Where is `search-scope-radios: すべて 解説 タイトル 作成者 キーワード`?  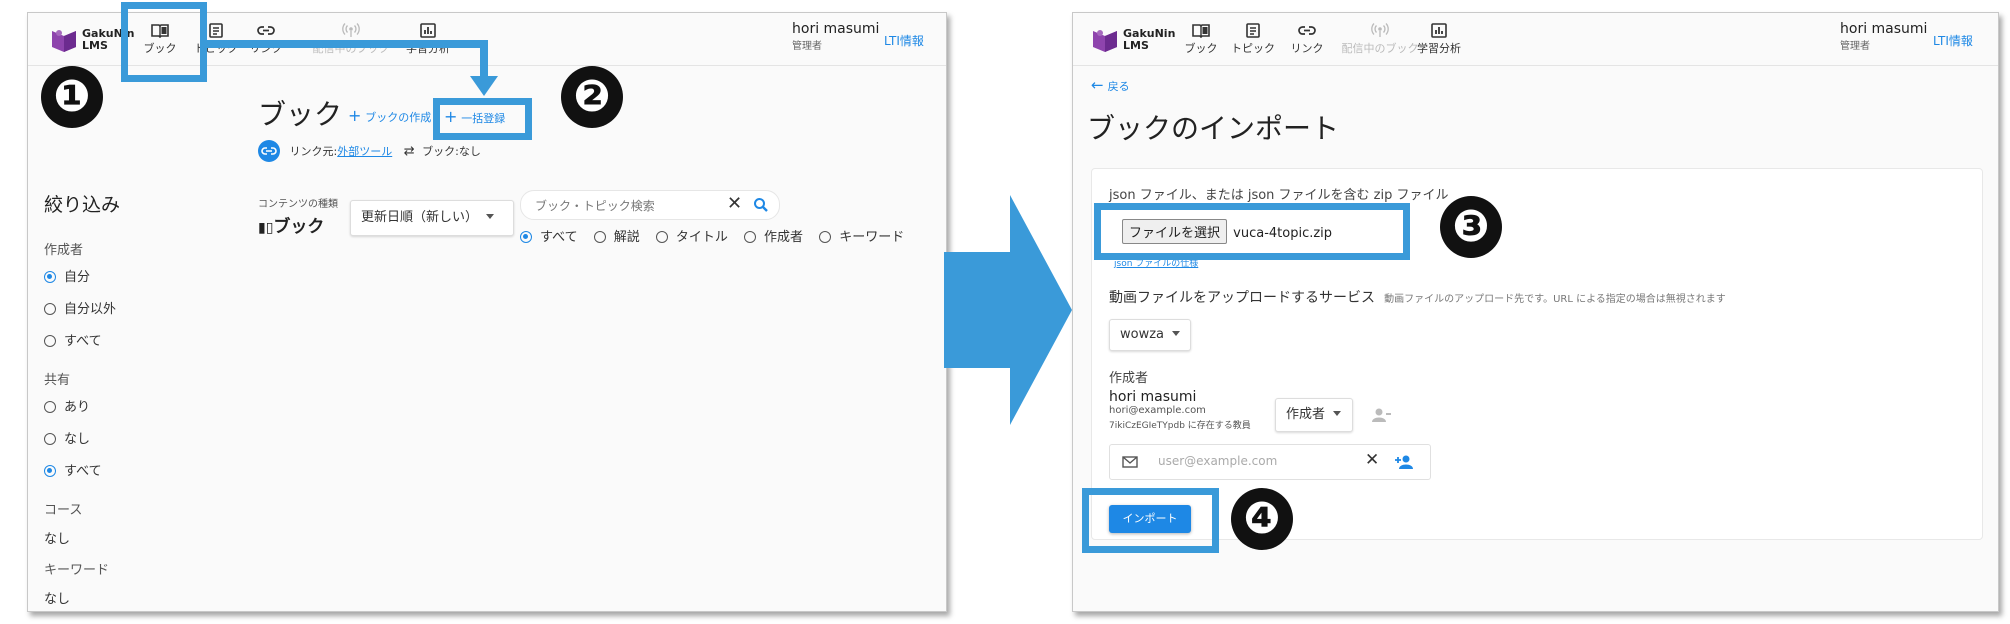 search-scope-radios: すべて 解説 タイトル 作成者 キーワード is located at coordinates (712, 235).